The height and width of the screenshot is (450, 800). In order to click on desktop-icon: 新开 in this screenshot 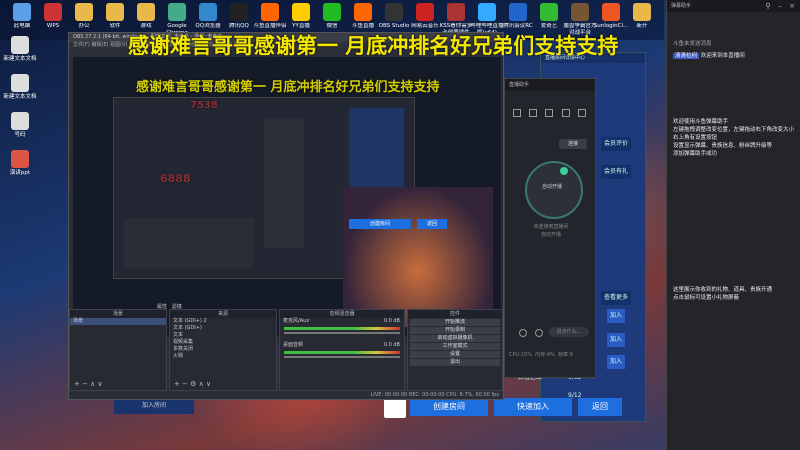, I will do `click(642, 20)`.